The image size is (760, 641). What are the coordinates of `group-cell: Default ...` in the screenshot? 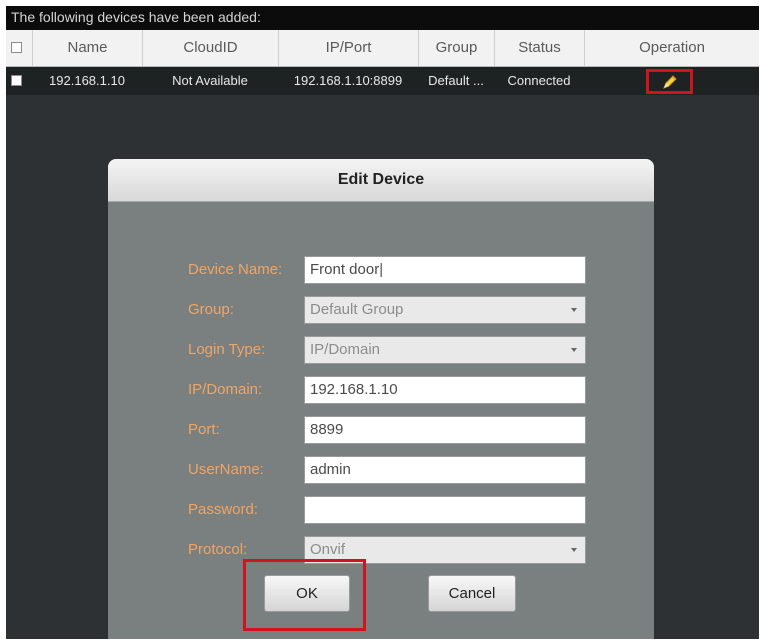 It's located at (456, 80).